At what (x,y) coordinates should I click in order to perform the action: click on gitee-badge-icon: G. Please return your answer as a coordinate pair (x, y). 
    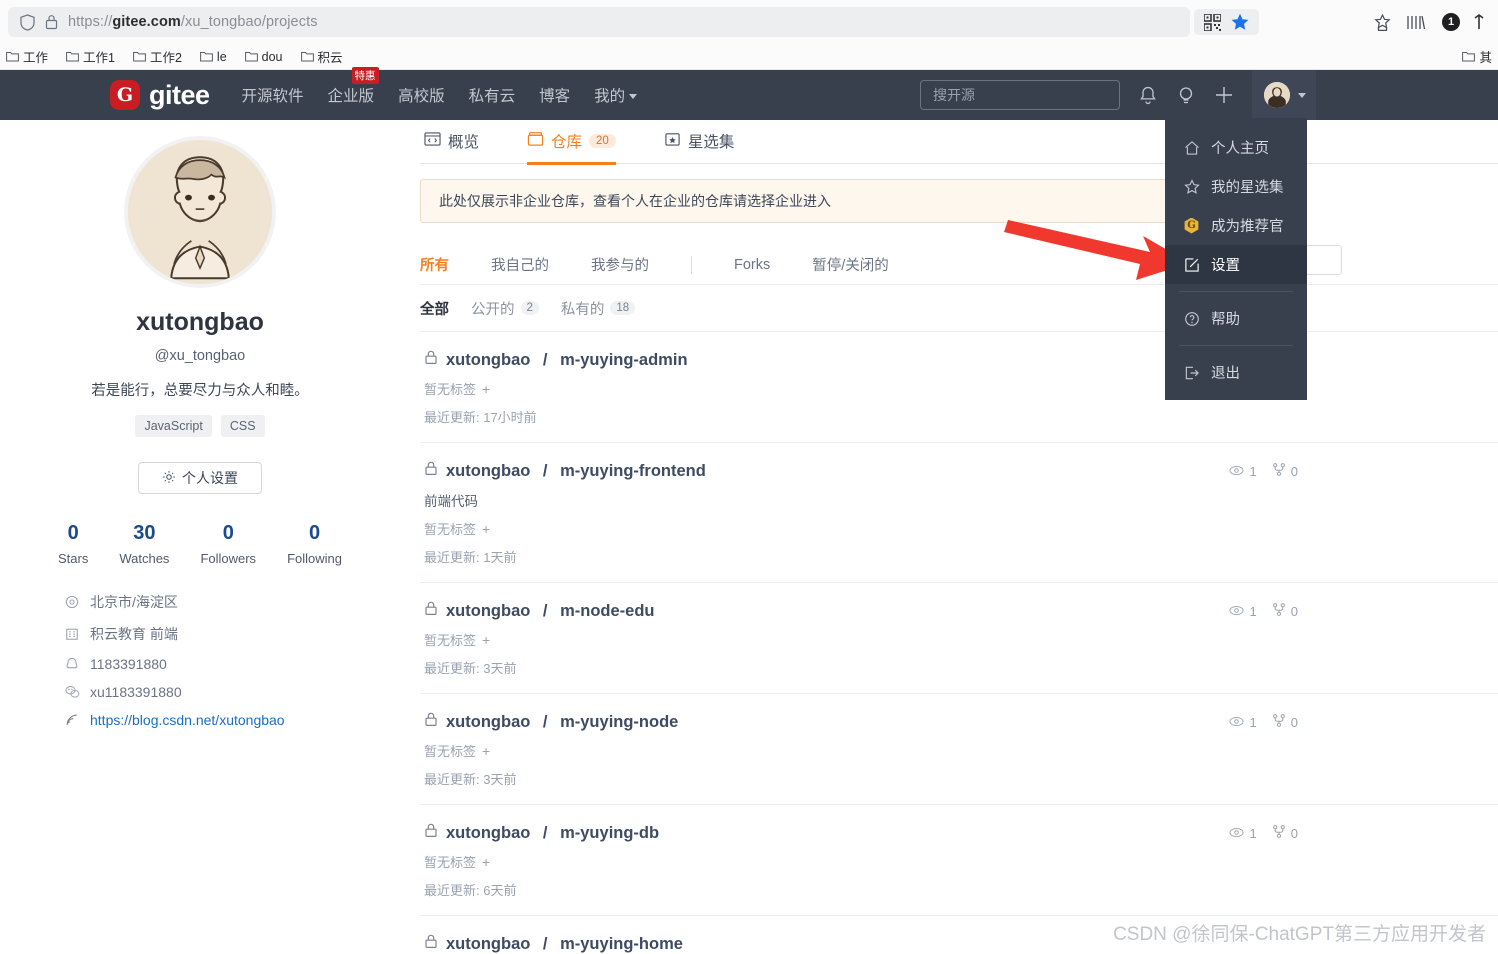
    Looking at the image, I should click on (1191, 225).